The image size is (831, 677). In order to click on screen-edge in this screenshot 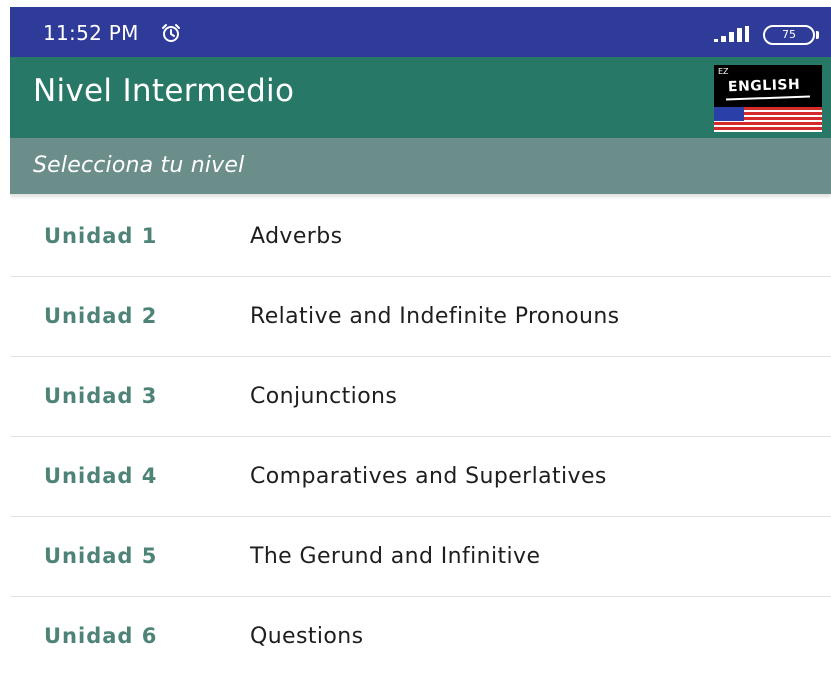, I will do `click(5, 338)`.